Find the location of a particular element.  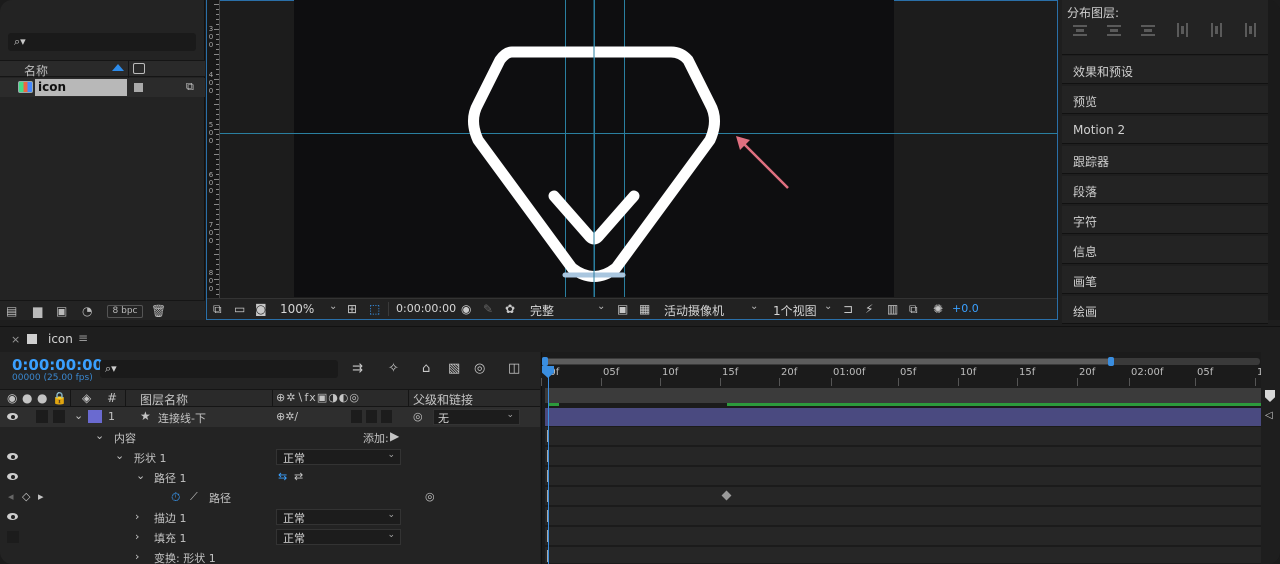

label-color-swatch is located at coordinates (138, 87).